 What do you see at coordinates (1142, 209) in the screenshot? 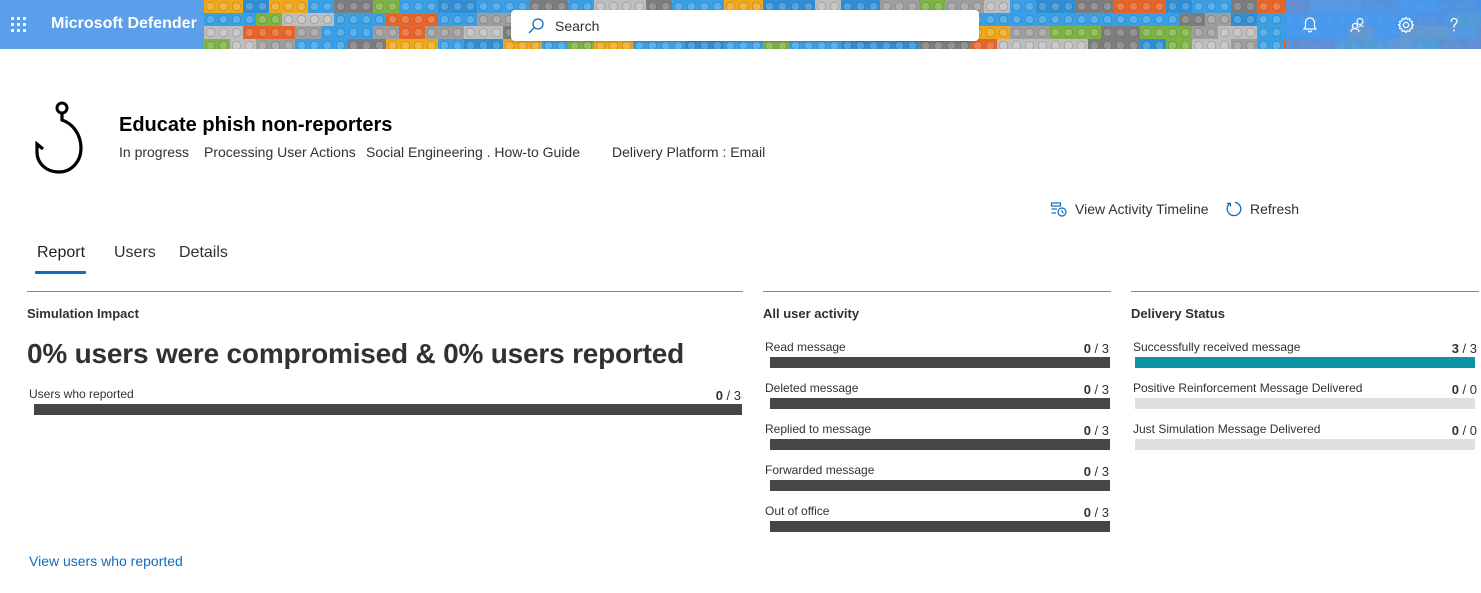
I see `view-activity-timeline-label: View Activity Timeline` at bounding box center [1142, 209].